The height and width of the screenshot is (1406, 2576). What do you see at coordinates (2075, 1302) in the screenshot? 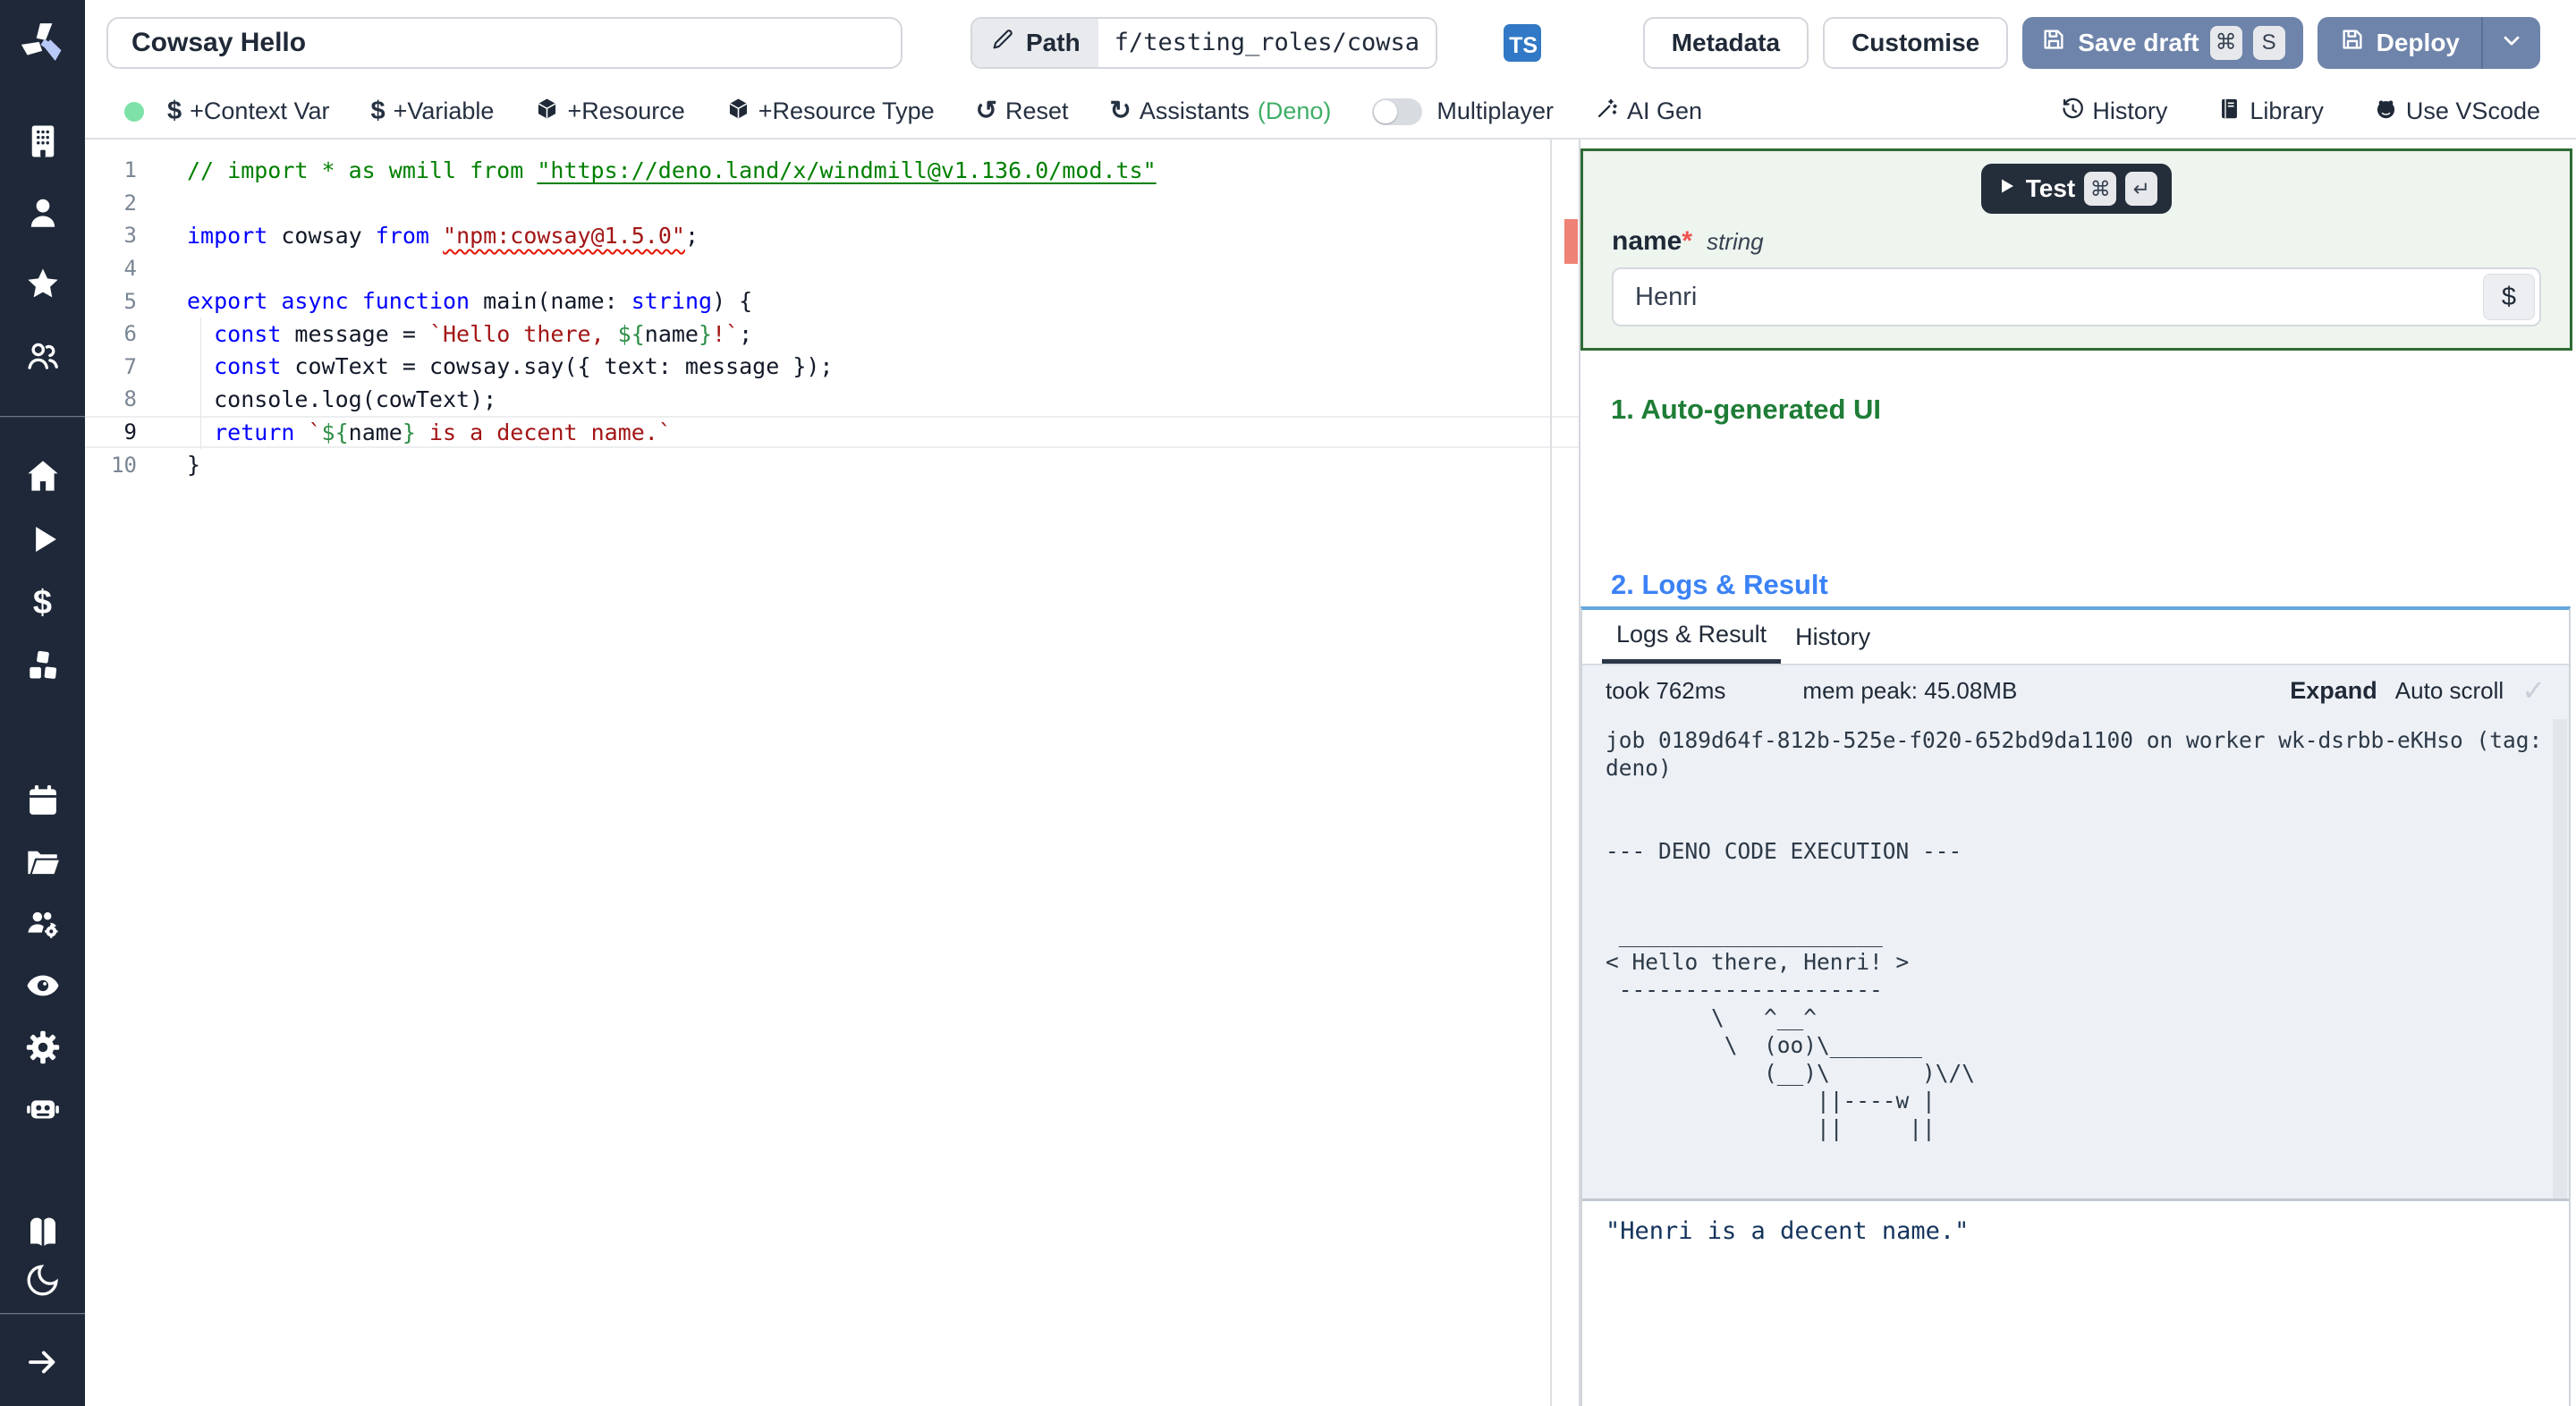
I see `result-area: "Henri is a decent name."` at bounding box center [2075, 1302].